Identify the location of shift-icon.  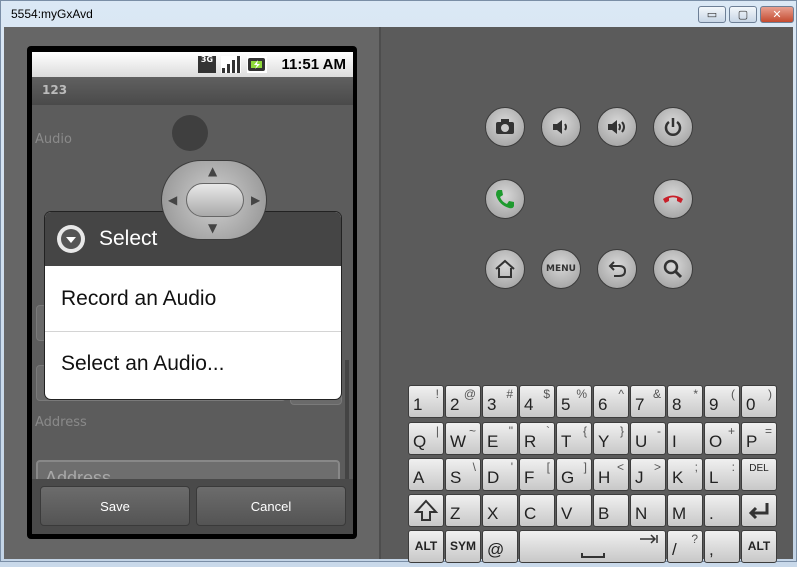
(426, 510).